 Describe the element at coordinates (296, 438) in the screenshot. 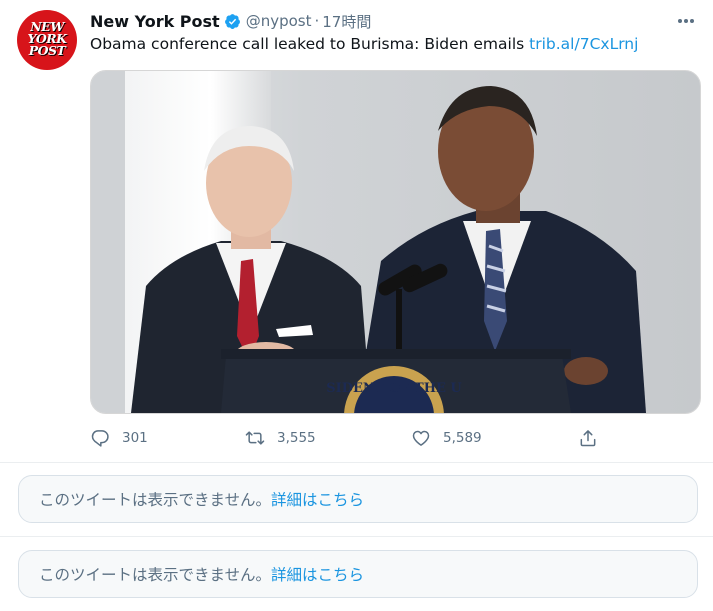

I see `retweet-count: 3,555` at that location.